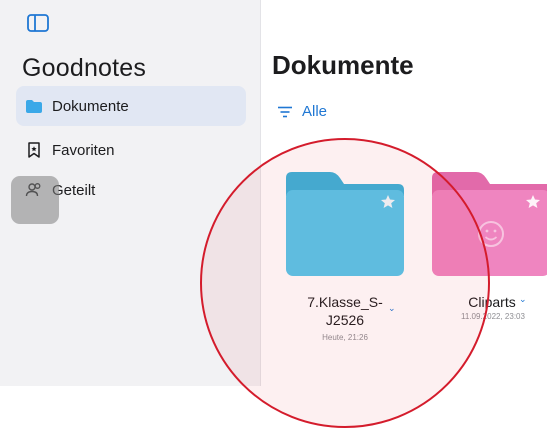  Describe the element at coordinates (131, 106) in the screenshot. I see `sidebar-item-dokumente: Dokumente` at that location.